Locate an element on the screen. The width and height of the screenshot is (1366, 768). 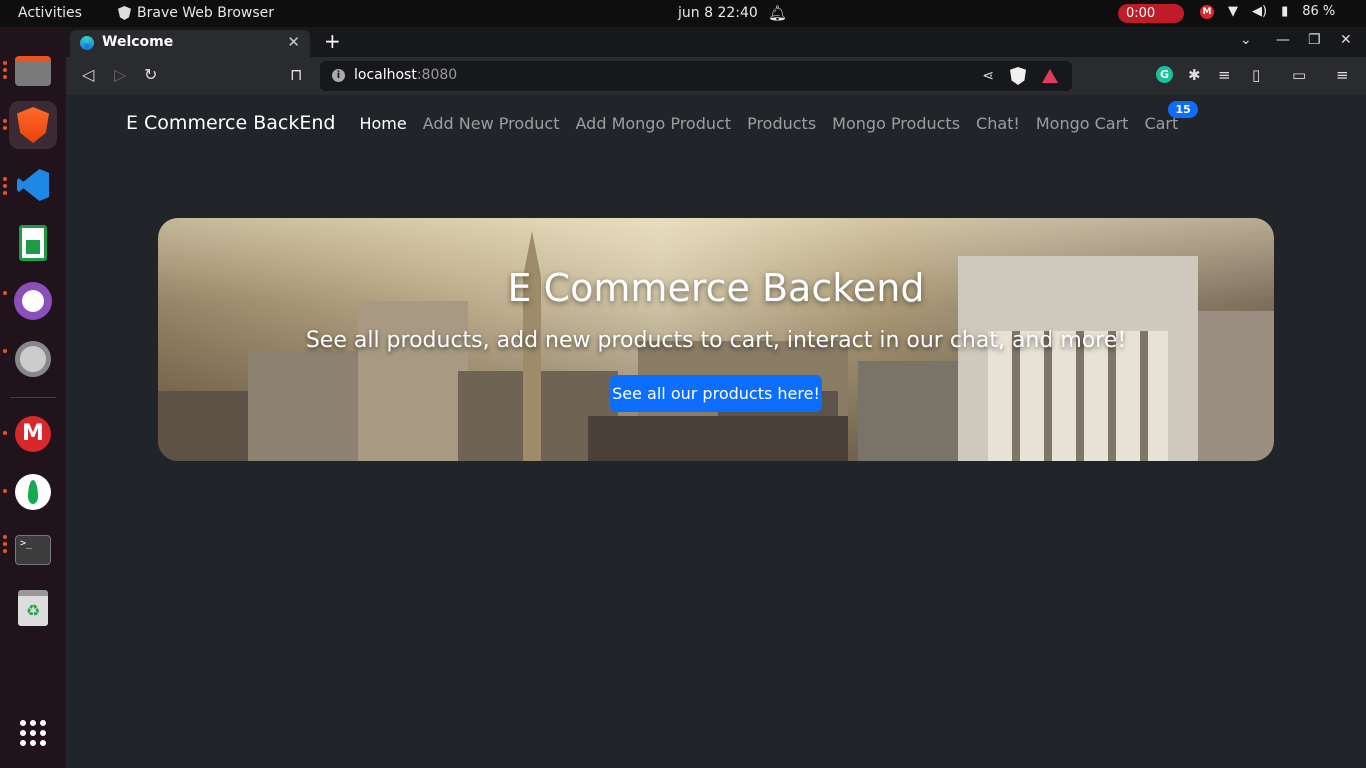
browser-toolbar: ◁ ▷ ↻ ⊓ i localhost:8080 ⋖ G ✱ ≡ ▯ ▭ ≡ is located at coordinates (716, 76).